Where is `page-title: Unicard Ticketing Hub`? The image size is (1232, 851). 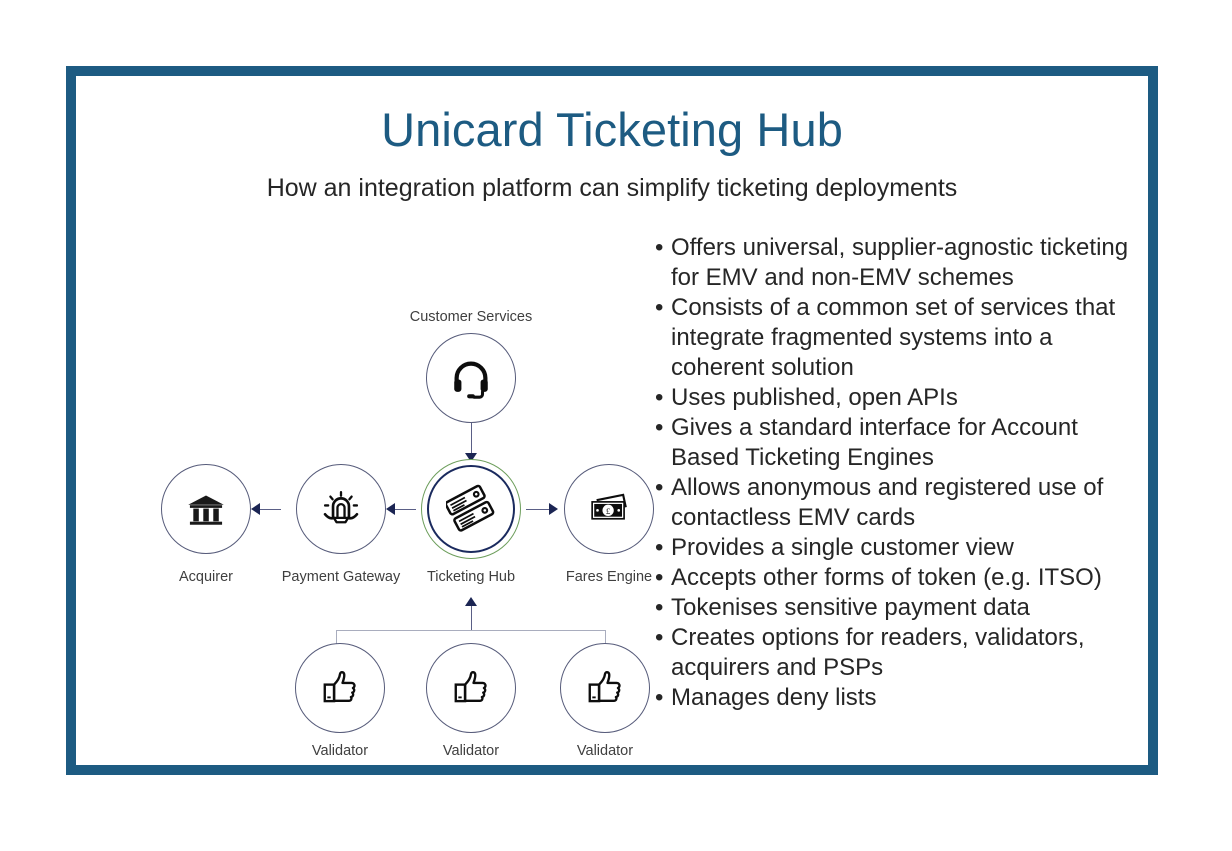 page-title: Unicard Ticketing Hub is located at coordinates (612, 129).